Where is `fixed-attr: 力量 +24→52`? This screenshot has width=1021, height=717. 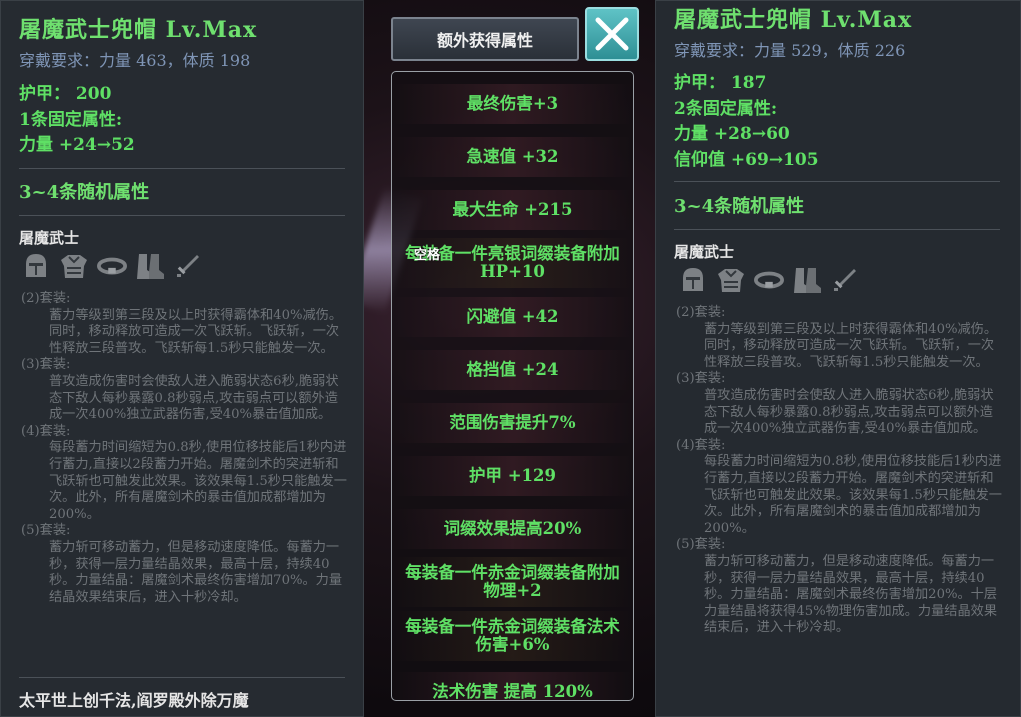 fixed-attr: 力量 +24→52 is located at coordinates (77, 145).